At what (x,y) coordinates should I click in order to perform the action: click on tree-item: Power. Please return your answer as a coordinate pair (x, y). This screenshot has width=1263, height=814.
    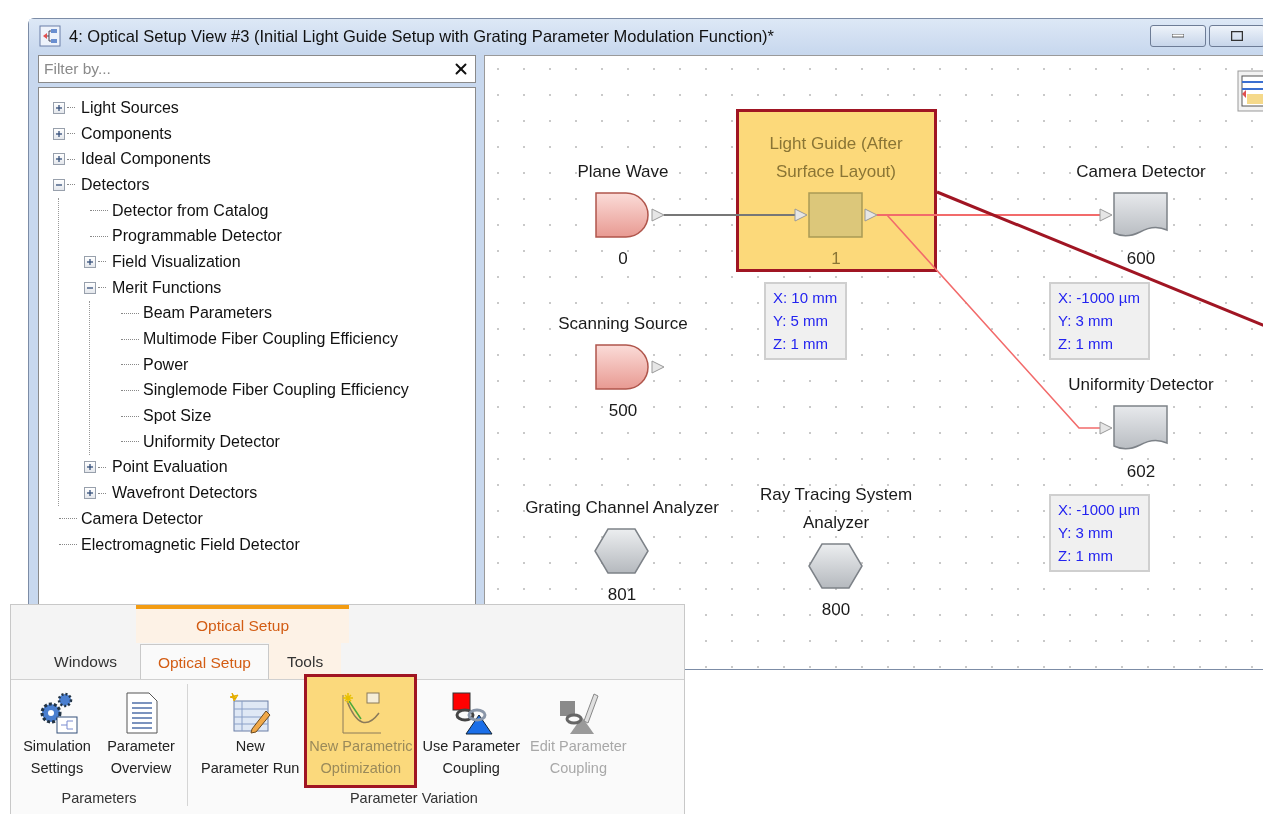
    Looking at the image, I should click on (166, 364).